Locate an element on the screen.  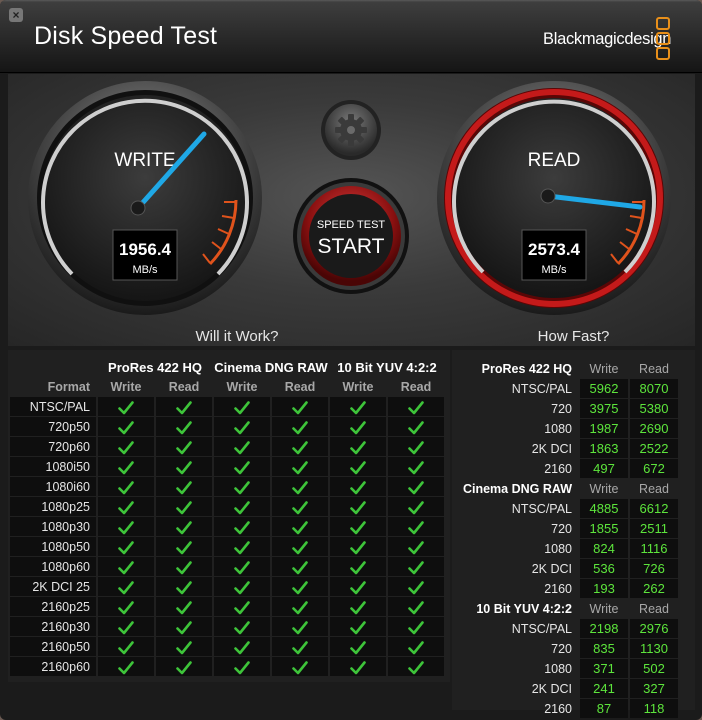
format-label: 2160 is located at coordinates (558, 468).